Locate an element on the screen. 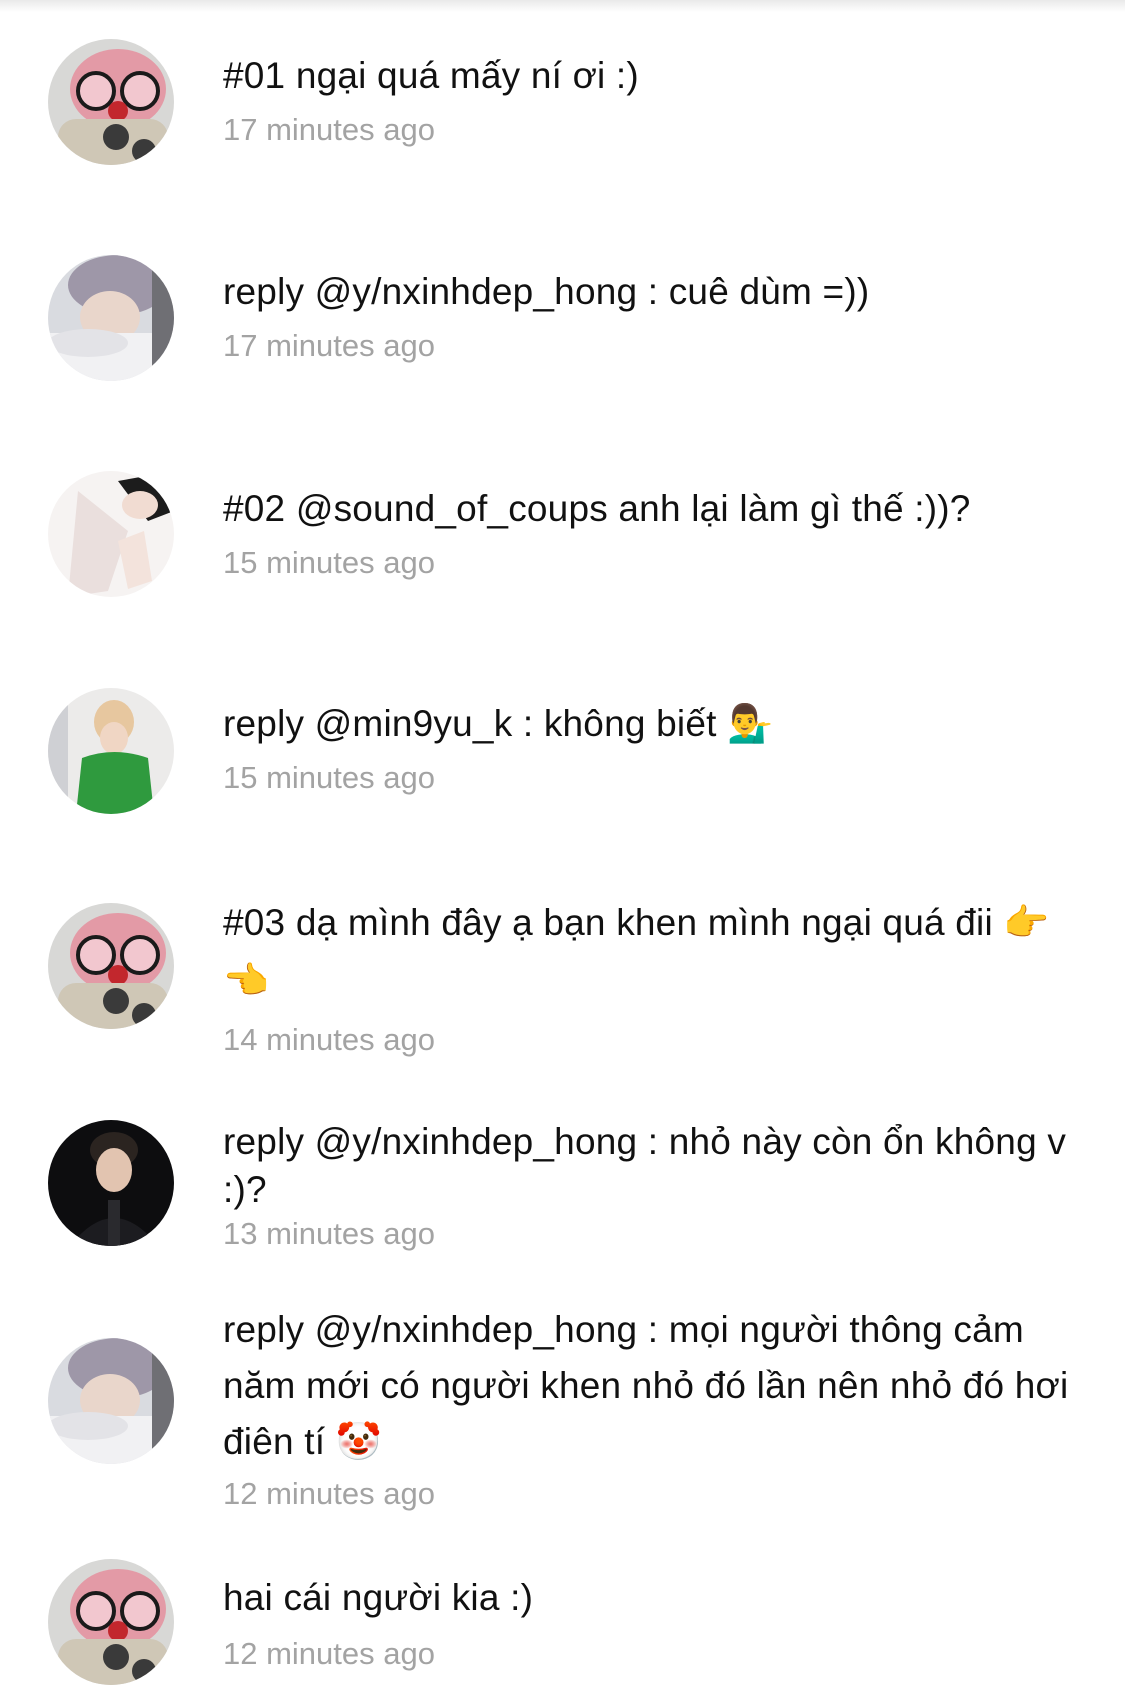  comment-text: hai cái người kia :) is located at coordinates (378, 1597).